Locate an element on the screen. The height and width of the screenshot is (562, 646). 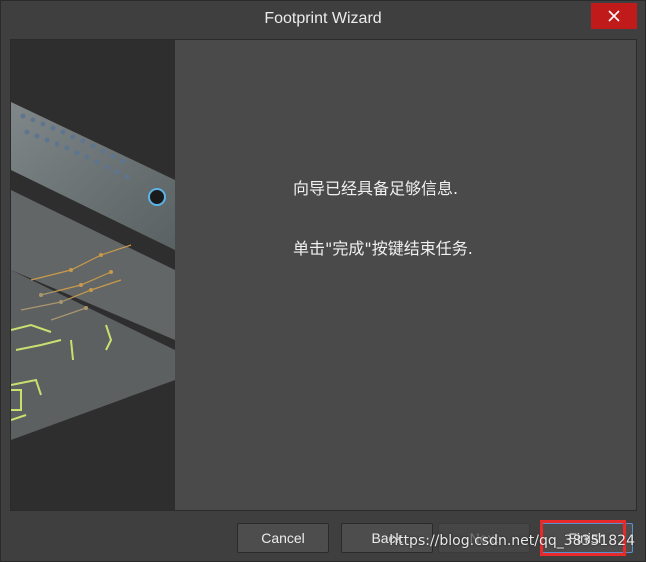
title-bar: Footprint Wizard is located at coordinates (323, 19).